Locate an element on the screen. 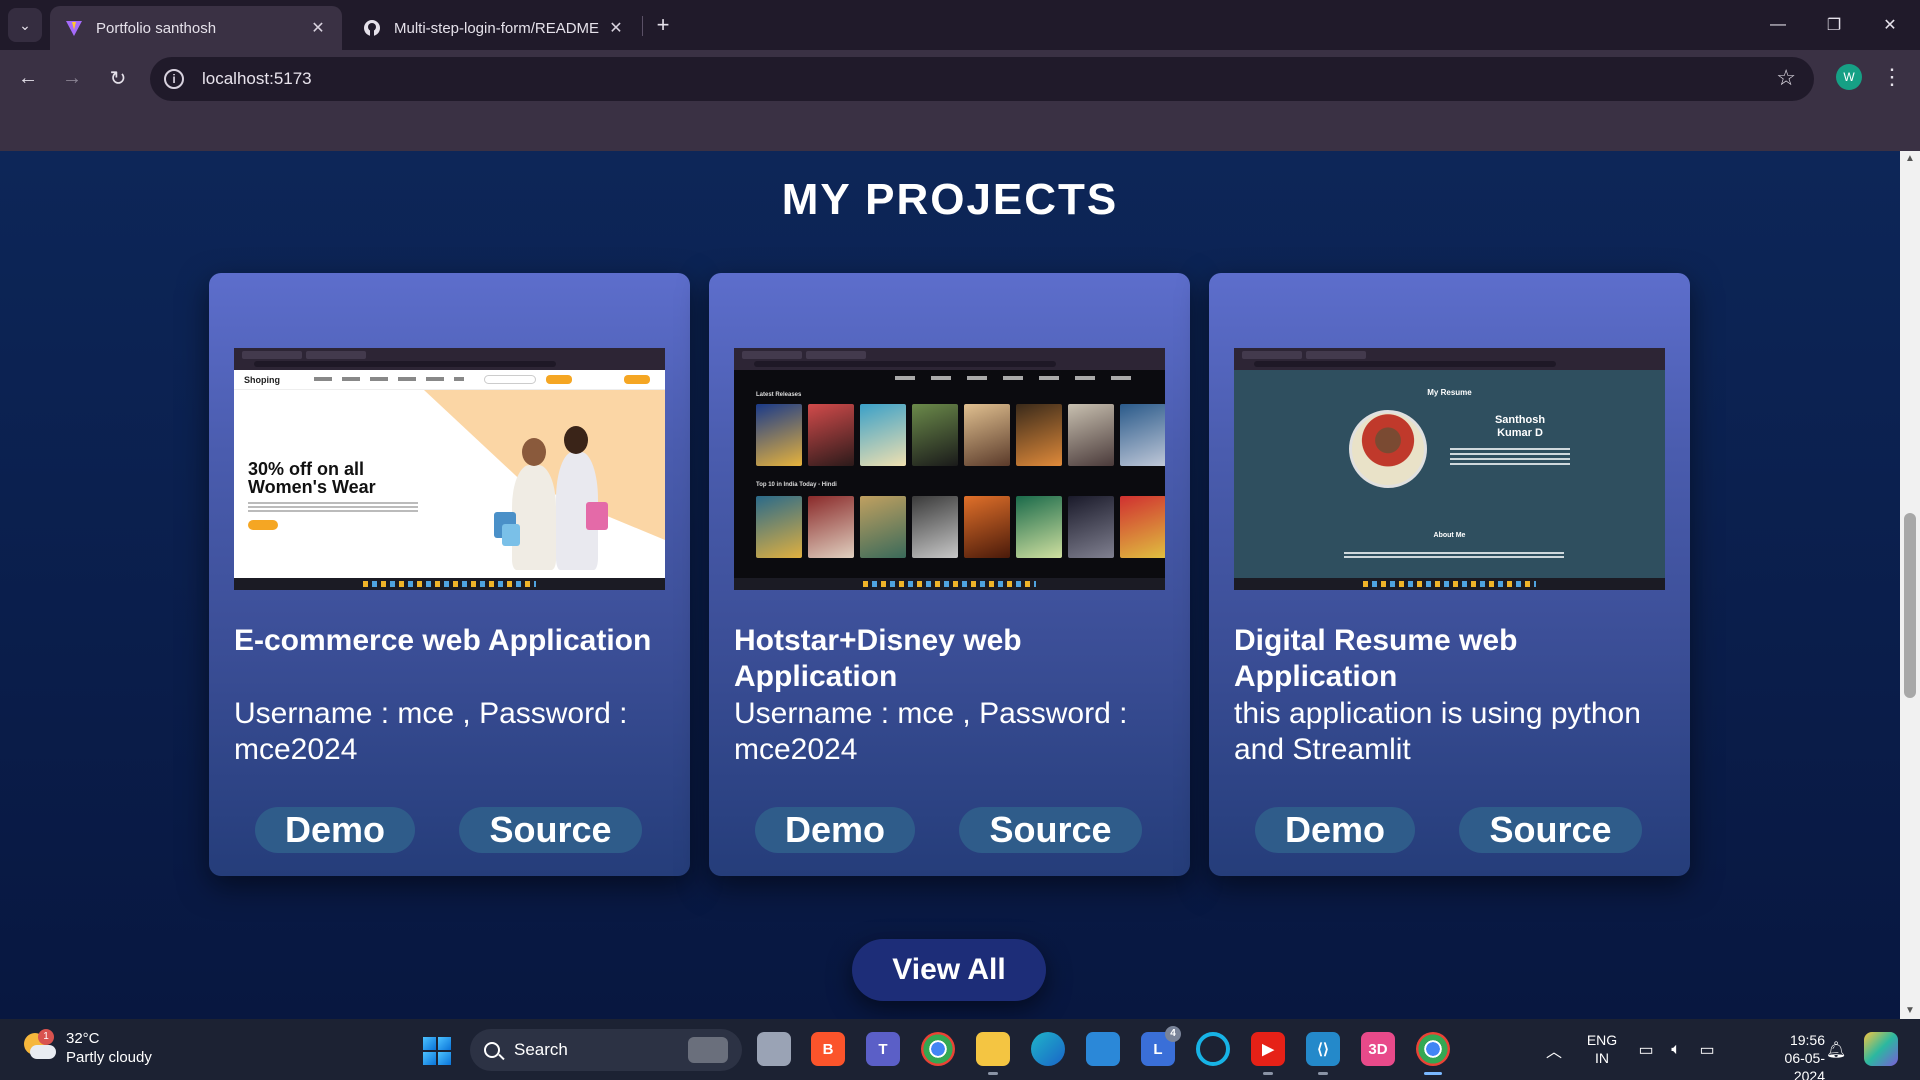  copilot-icon is located at coordinates (1881, 1049).